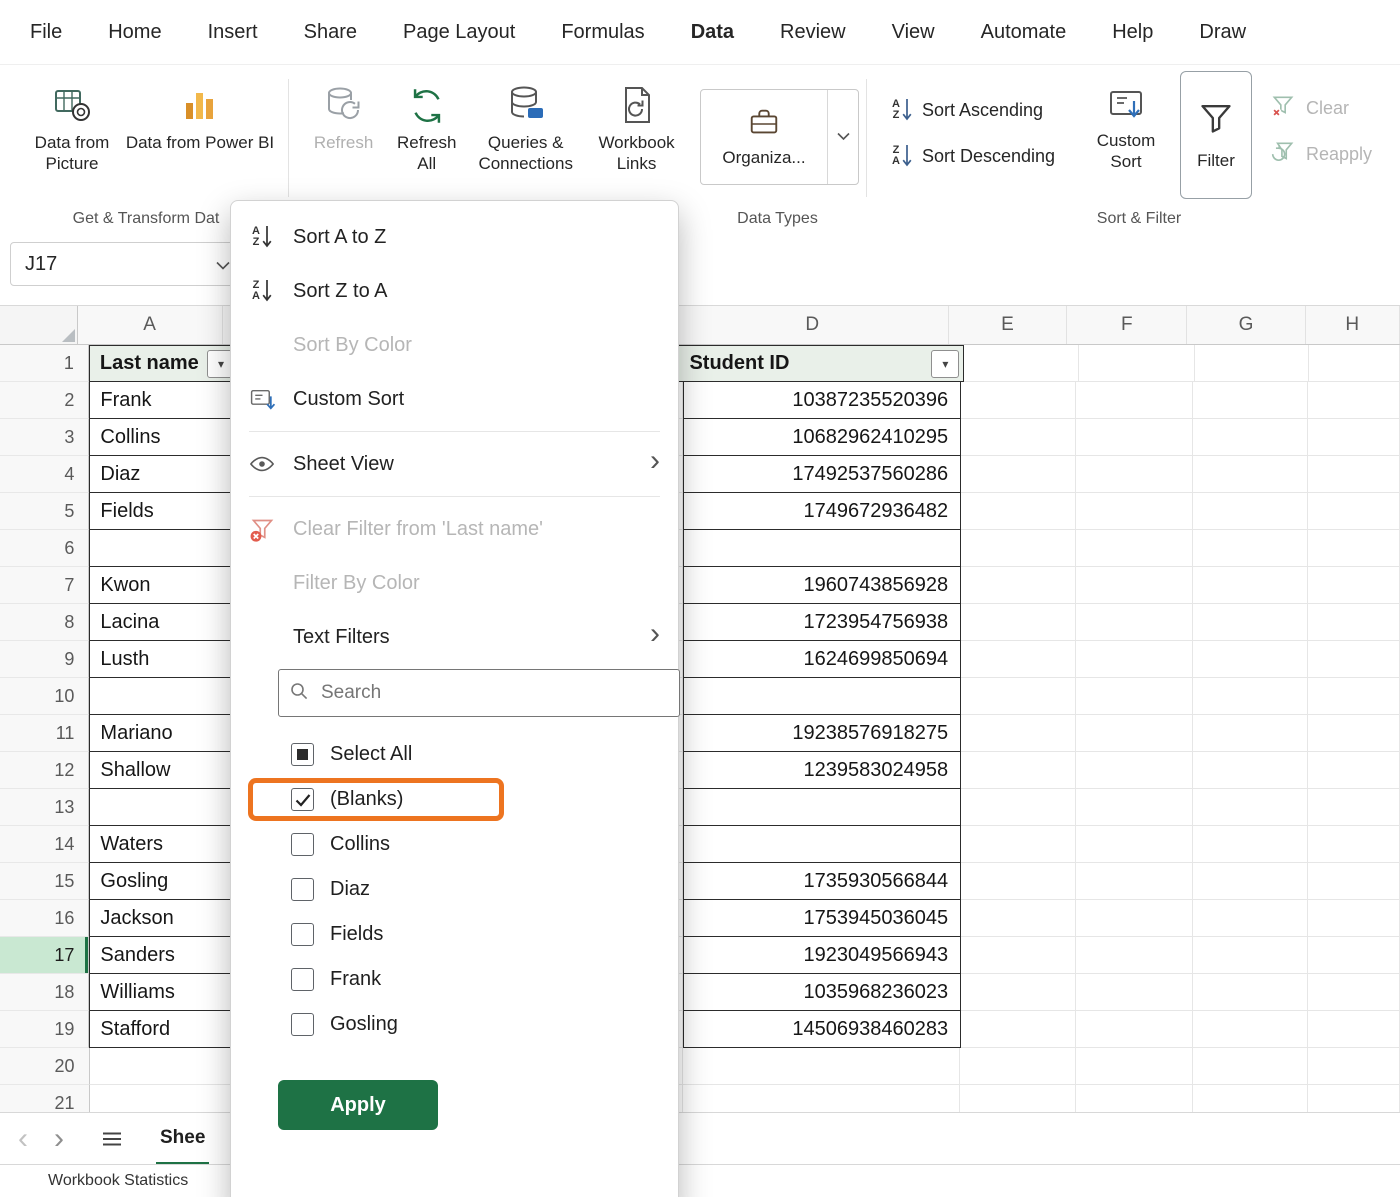  I want to click on row-header-3: 3, so click(45, 437).